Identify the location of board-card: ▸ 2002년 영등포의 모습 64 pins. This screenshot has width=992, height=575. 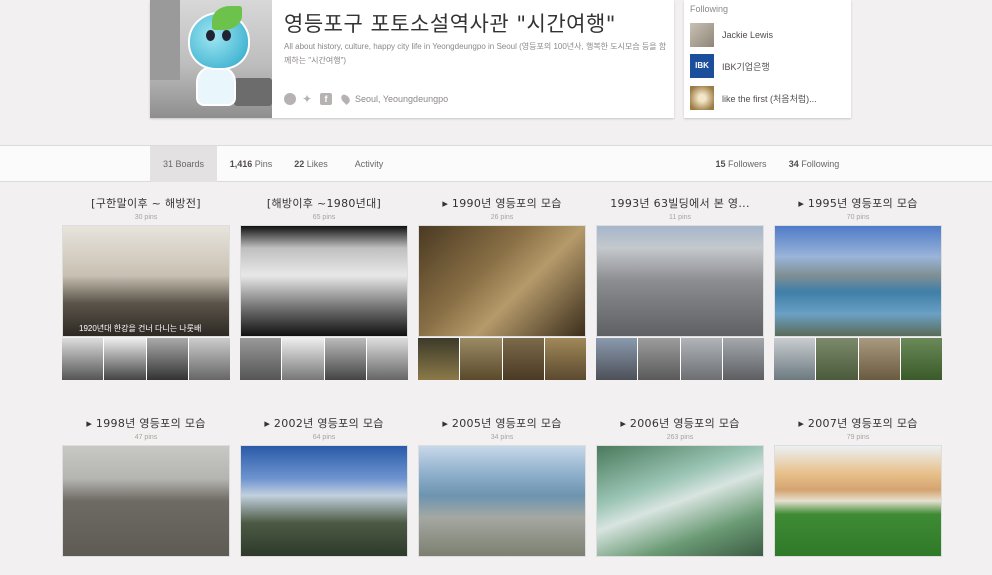
(324, 487).